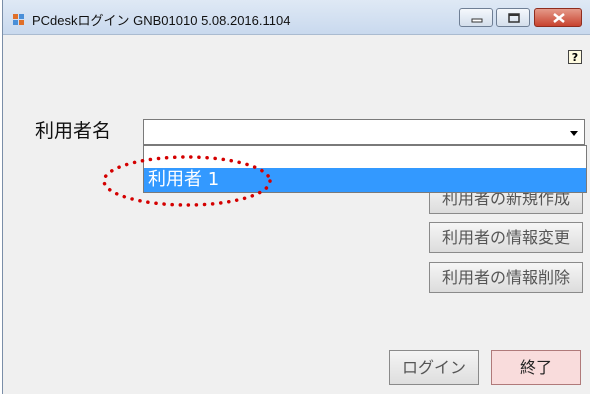 The image size is (590, 394). I want to click on dropdown-item-user-1: 利用者 1, so click(365, 180).